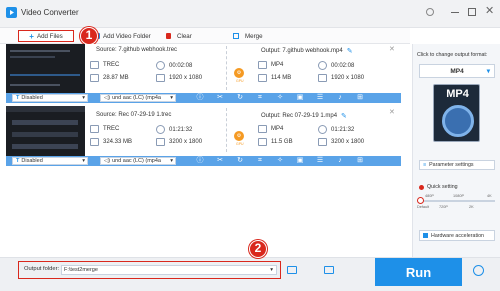 This screenshot has height=291, width=500. I want to click on src-res-text: 1920 x 1080, so click(186, 78).